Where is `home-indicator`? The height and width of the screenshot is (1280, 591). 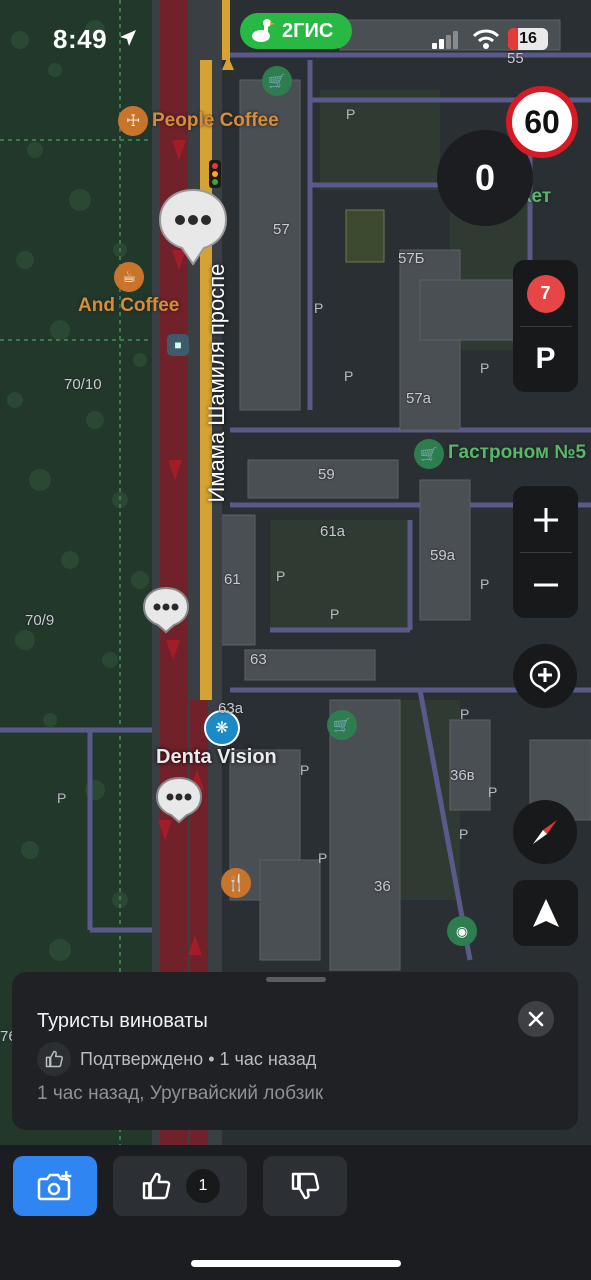 home-indicator is located at coordinates (296, 1263).